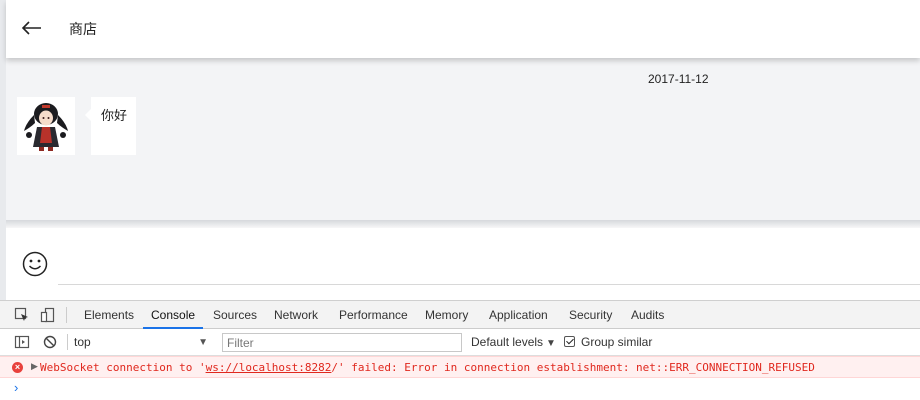 The height and width of the screenshot is (400, 920). What do you see at coordinates (142, 342) in the screenshot?
I see `context-selector: top ▼` at bounding box center [142, 342].